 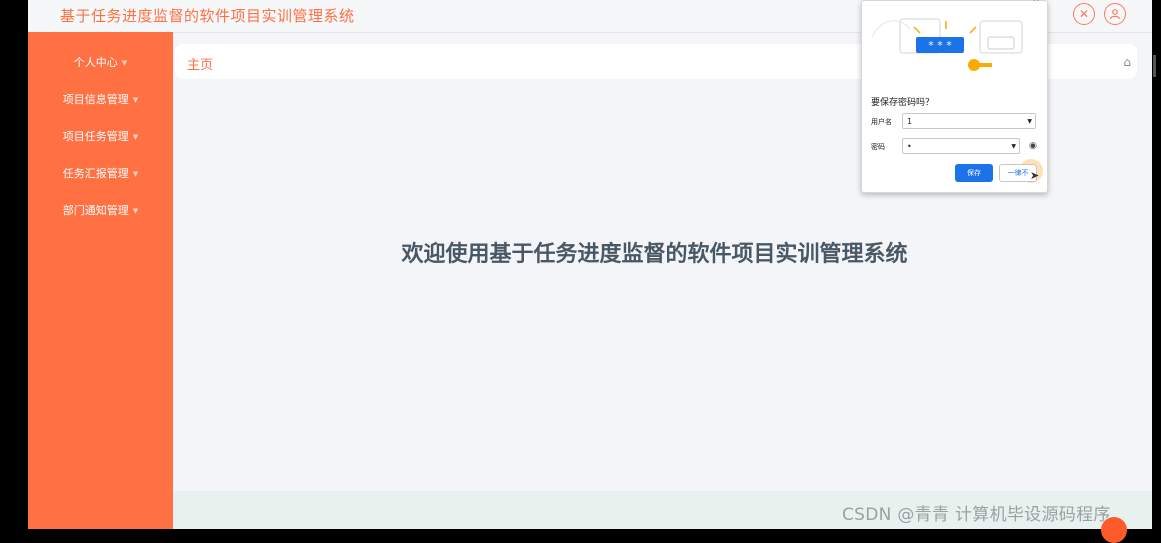 What do you see at coordinates (95, 173) in the screenshot?
I see `sidebar-item-label: 任务汇报管理` at bounding box center [95, 173].